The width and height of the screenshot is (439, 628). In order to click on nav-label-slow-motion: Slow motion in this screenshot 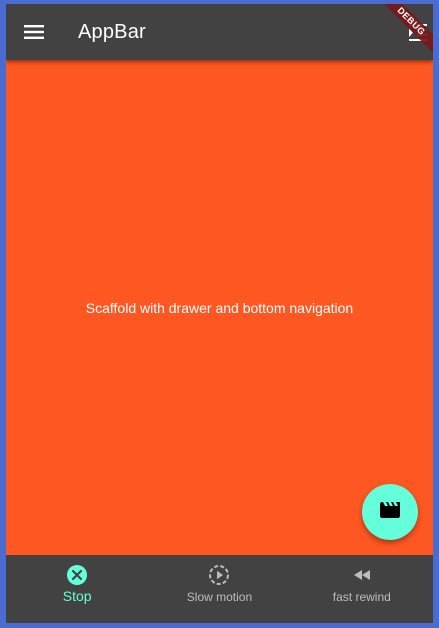, I will do `click(219, 597)`.